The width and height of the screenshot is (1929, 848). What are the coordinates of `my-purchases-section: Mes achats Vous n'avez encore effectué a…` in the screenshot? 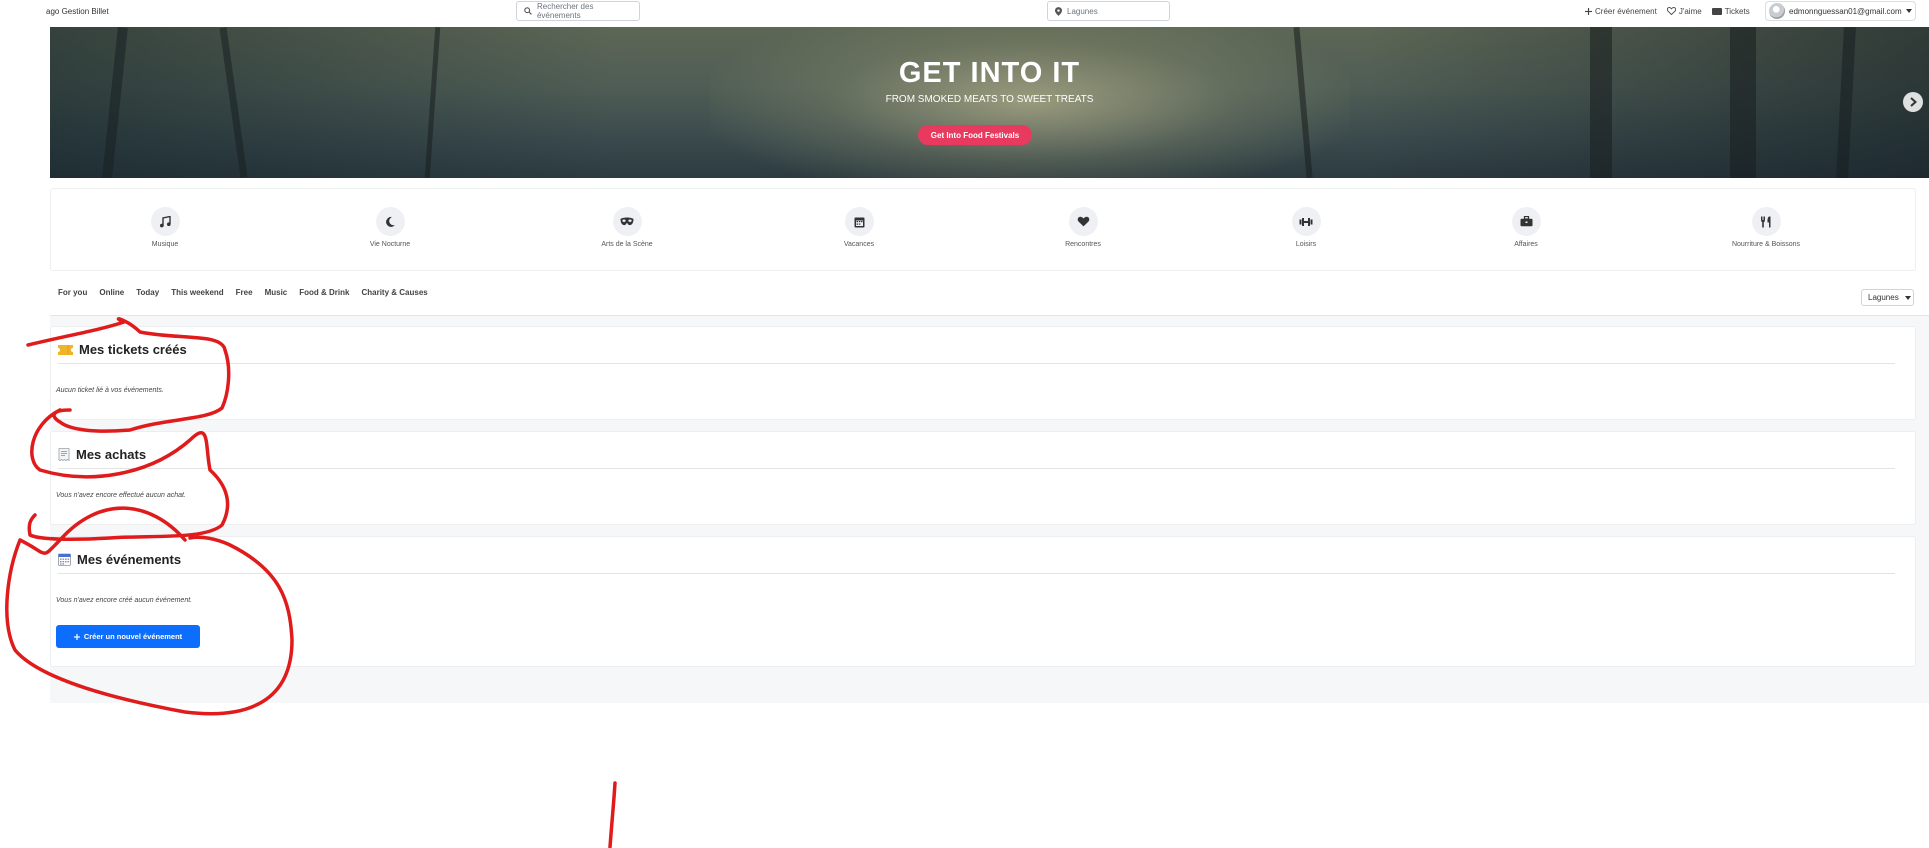 It's located at (983, 478).